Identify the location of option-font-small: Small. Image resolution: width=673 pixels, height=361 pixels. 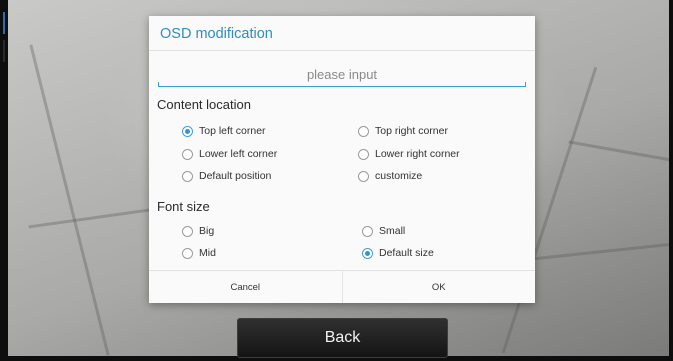
(383, 231).